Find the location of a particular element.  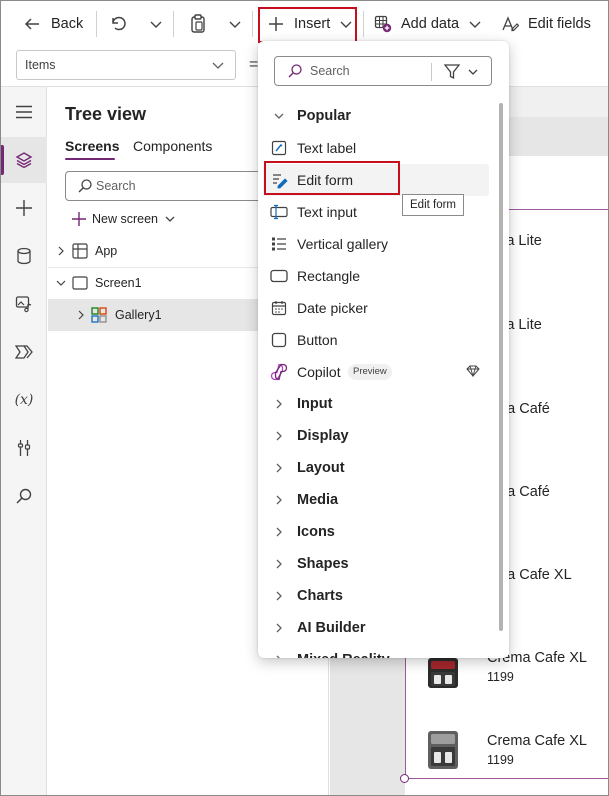

hamburger-icon is located at coordinates (24, 112).